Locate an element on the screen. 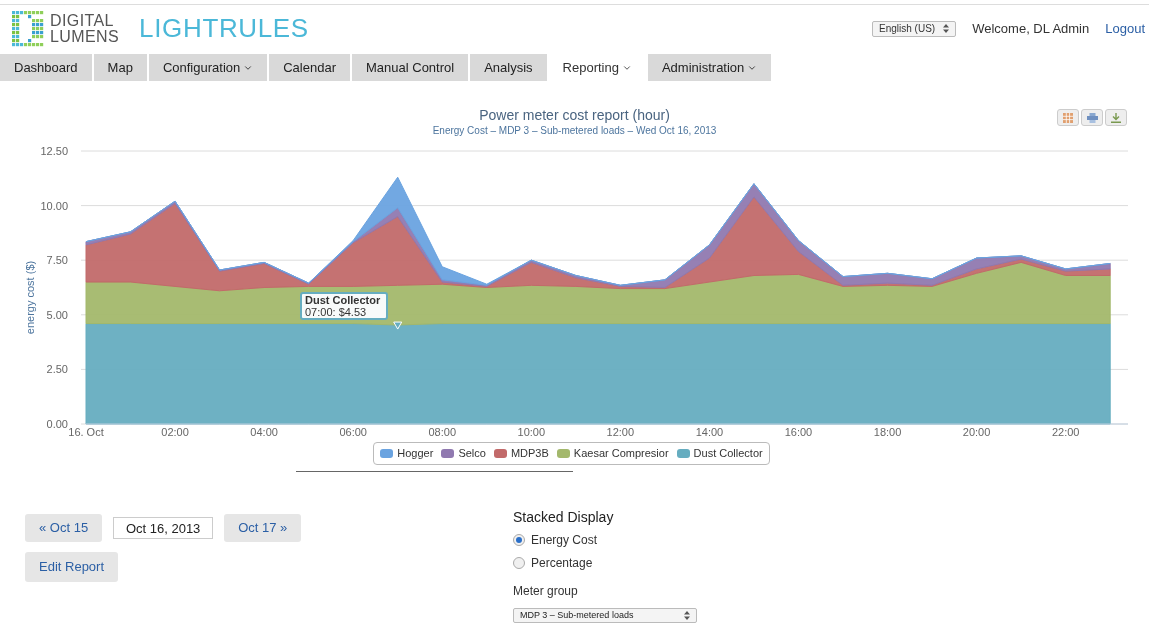  legend-label: Selco is located at coordinates (472, 453).